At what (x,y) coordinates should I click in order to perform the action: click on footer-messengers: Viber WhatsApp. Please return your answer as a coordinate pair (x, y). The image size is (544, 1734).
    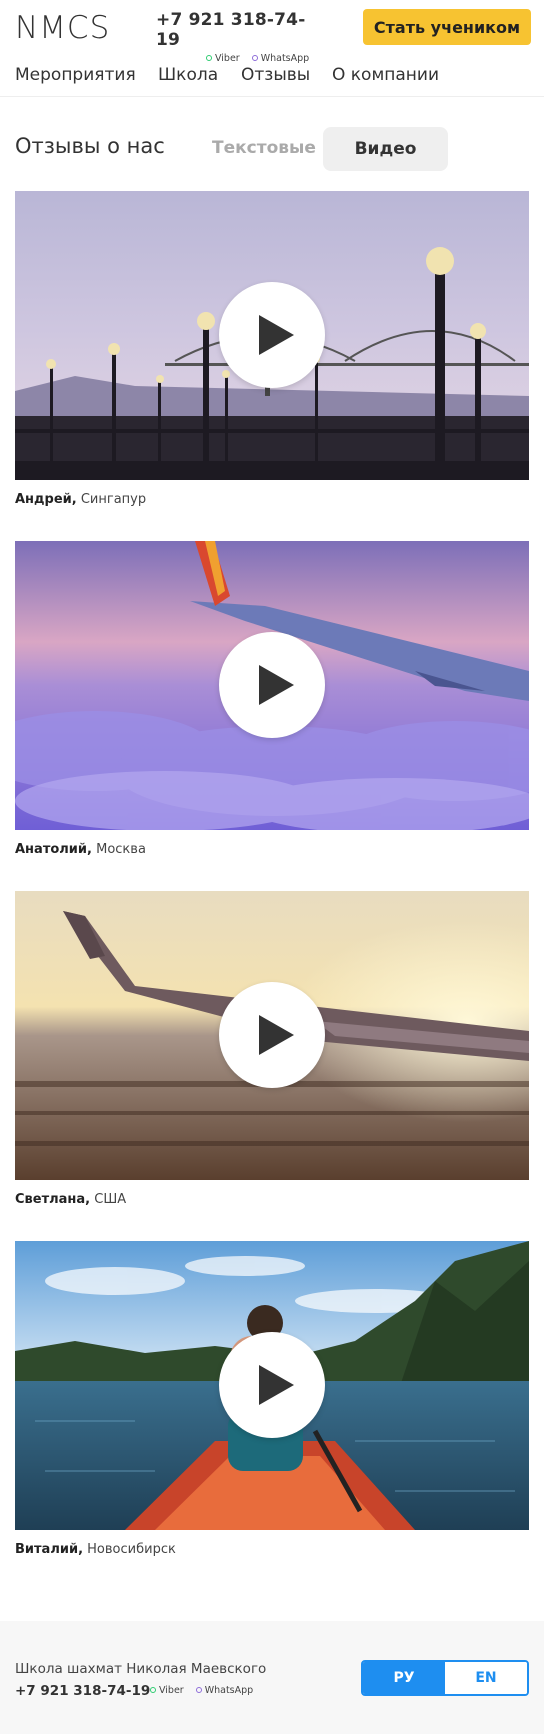
    Looking at the image, I should click on (201, 1690).